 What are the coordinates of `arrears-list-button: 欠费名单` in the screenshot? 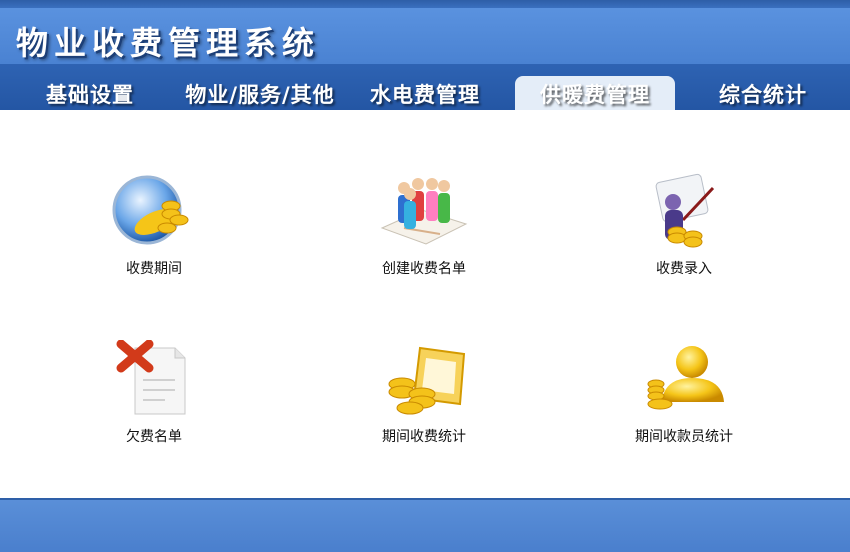 It's located at (154, 393).